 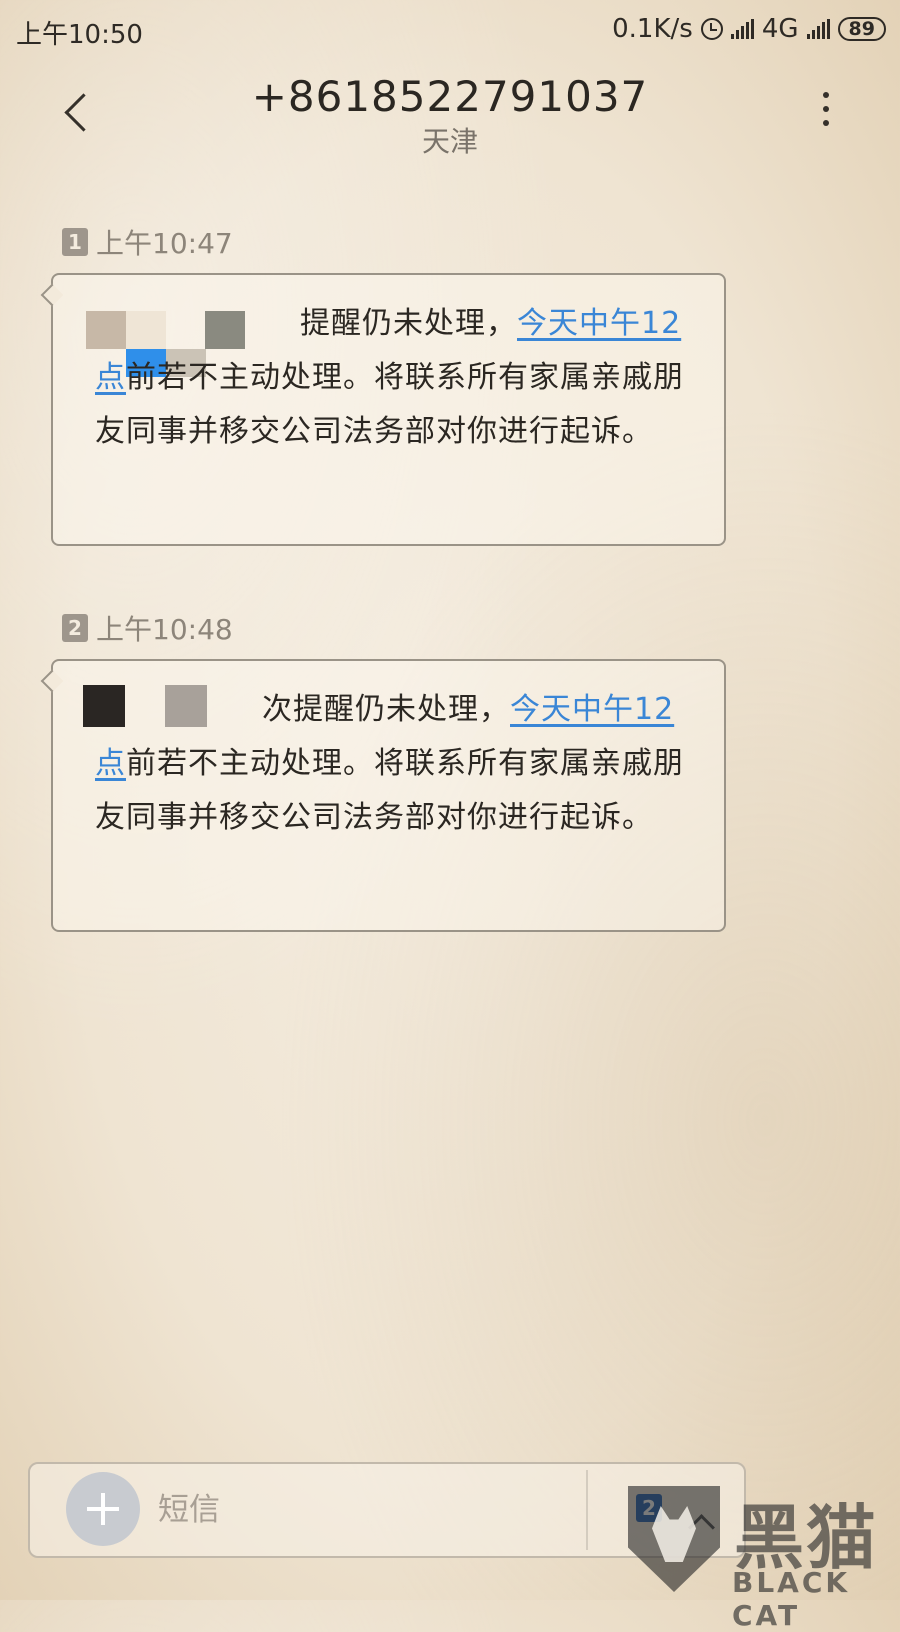 I want to click on message-text: 次提醒仍未处理，, so click(x=386, y=709).